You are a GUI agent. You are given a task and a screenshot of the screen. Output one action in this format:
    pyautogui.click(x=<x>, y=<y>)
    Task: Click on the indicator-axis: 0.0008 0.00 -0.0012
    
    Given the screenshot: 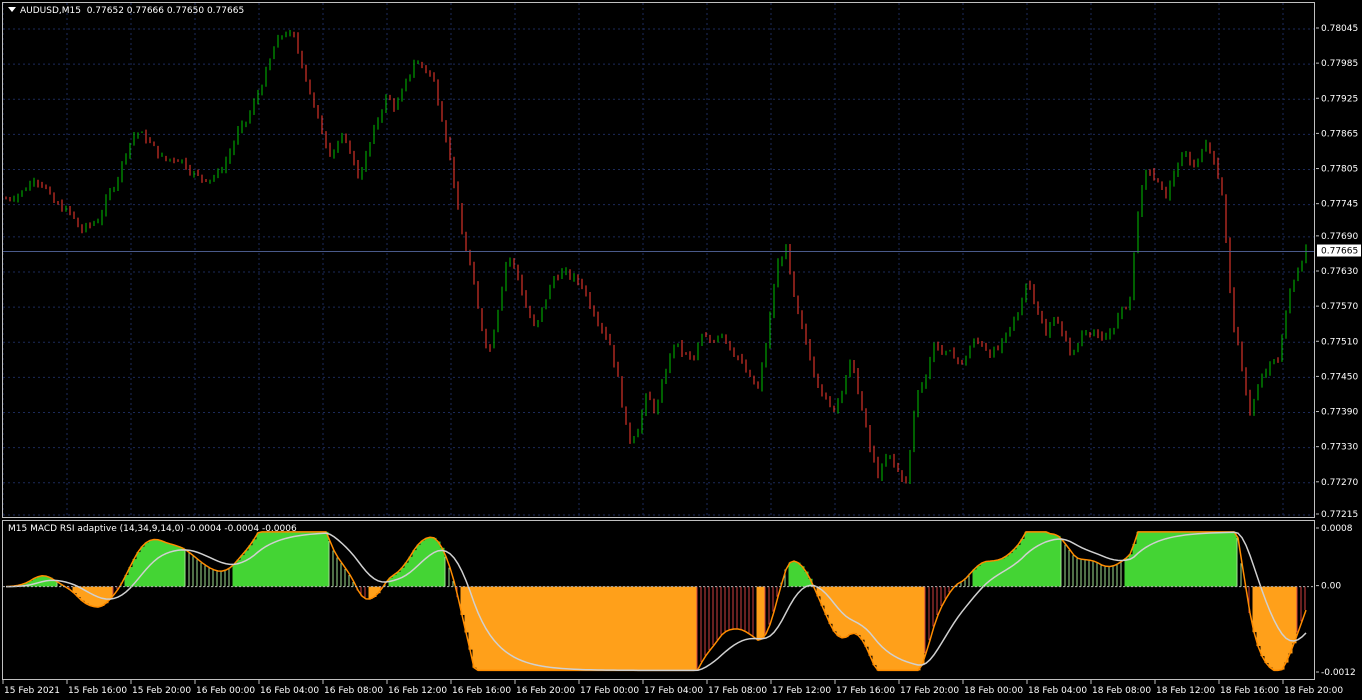 What is the action you would take?
    pyautogui.click(x=1339, y=600)
    